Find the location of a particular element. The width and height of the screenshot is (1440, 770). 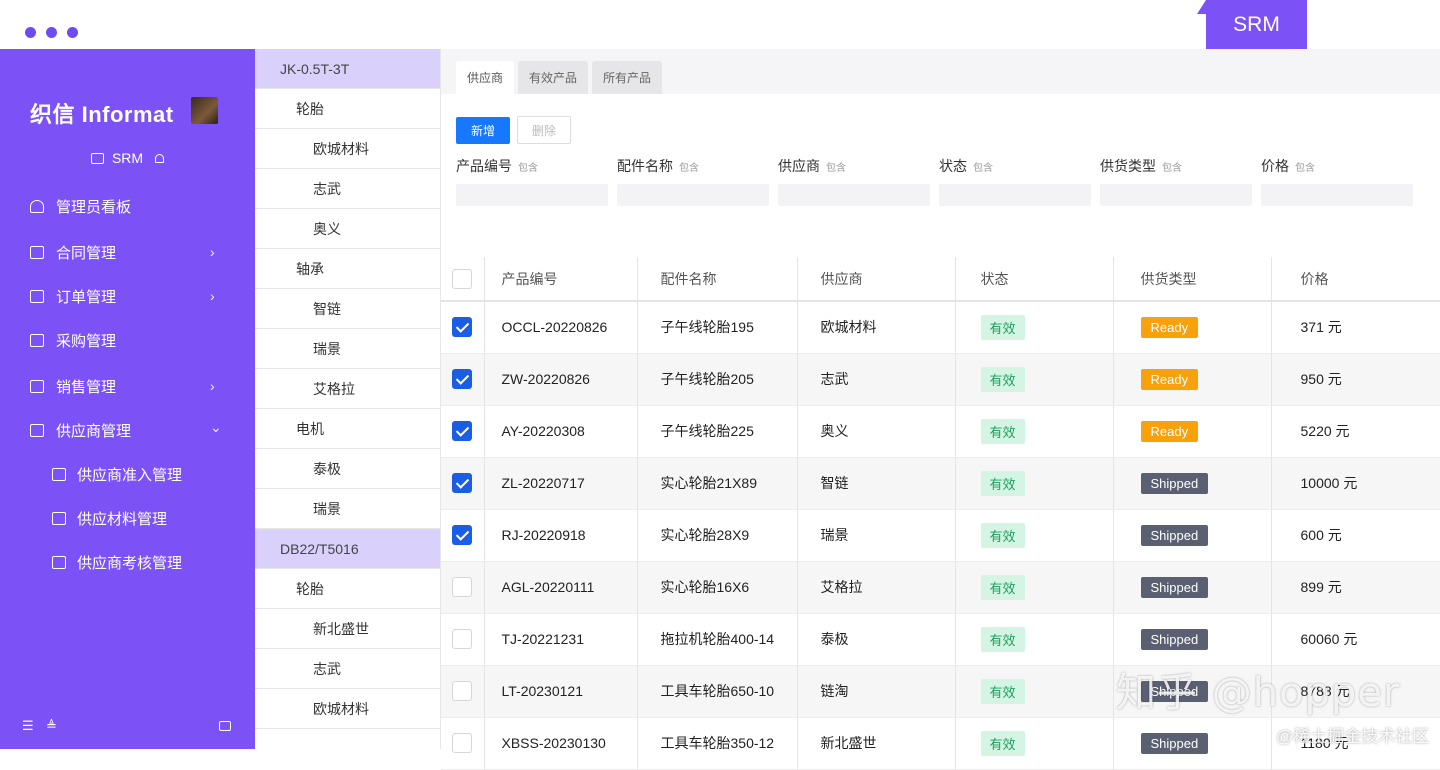

table-row: ZL-20220717 实心轮胎21X89 智链 有效 Shipped 10000 元 is located at coordinates (940, 483).